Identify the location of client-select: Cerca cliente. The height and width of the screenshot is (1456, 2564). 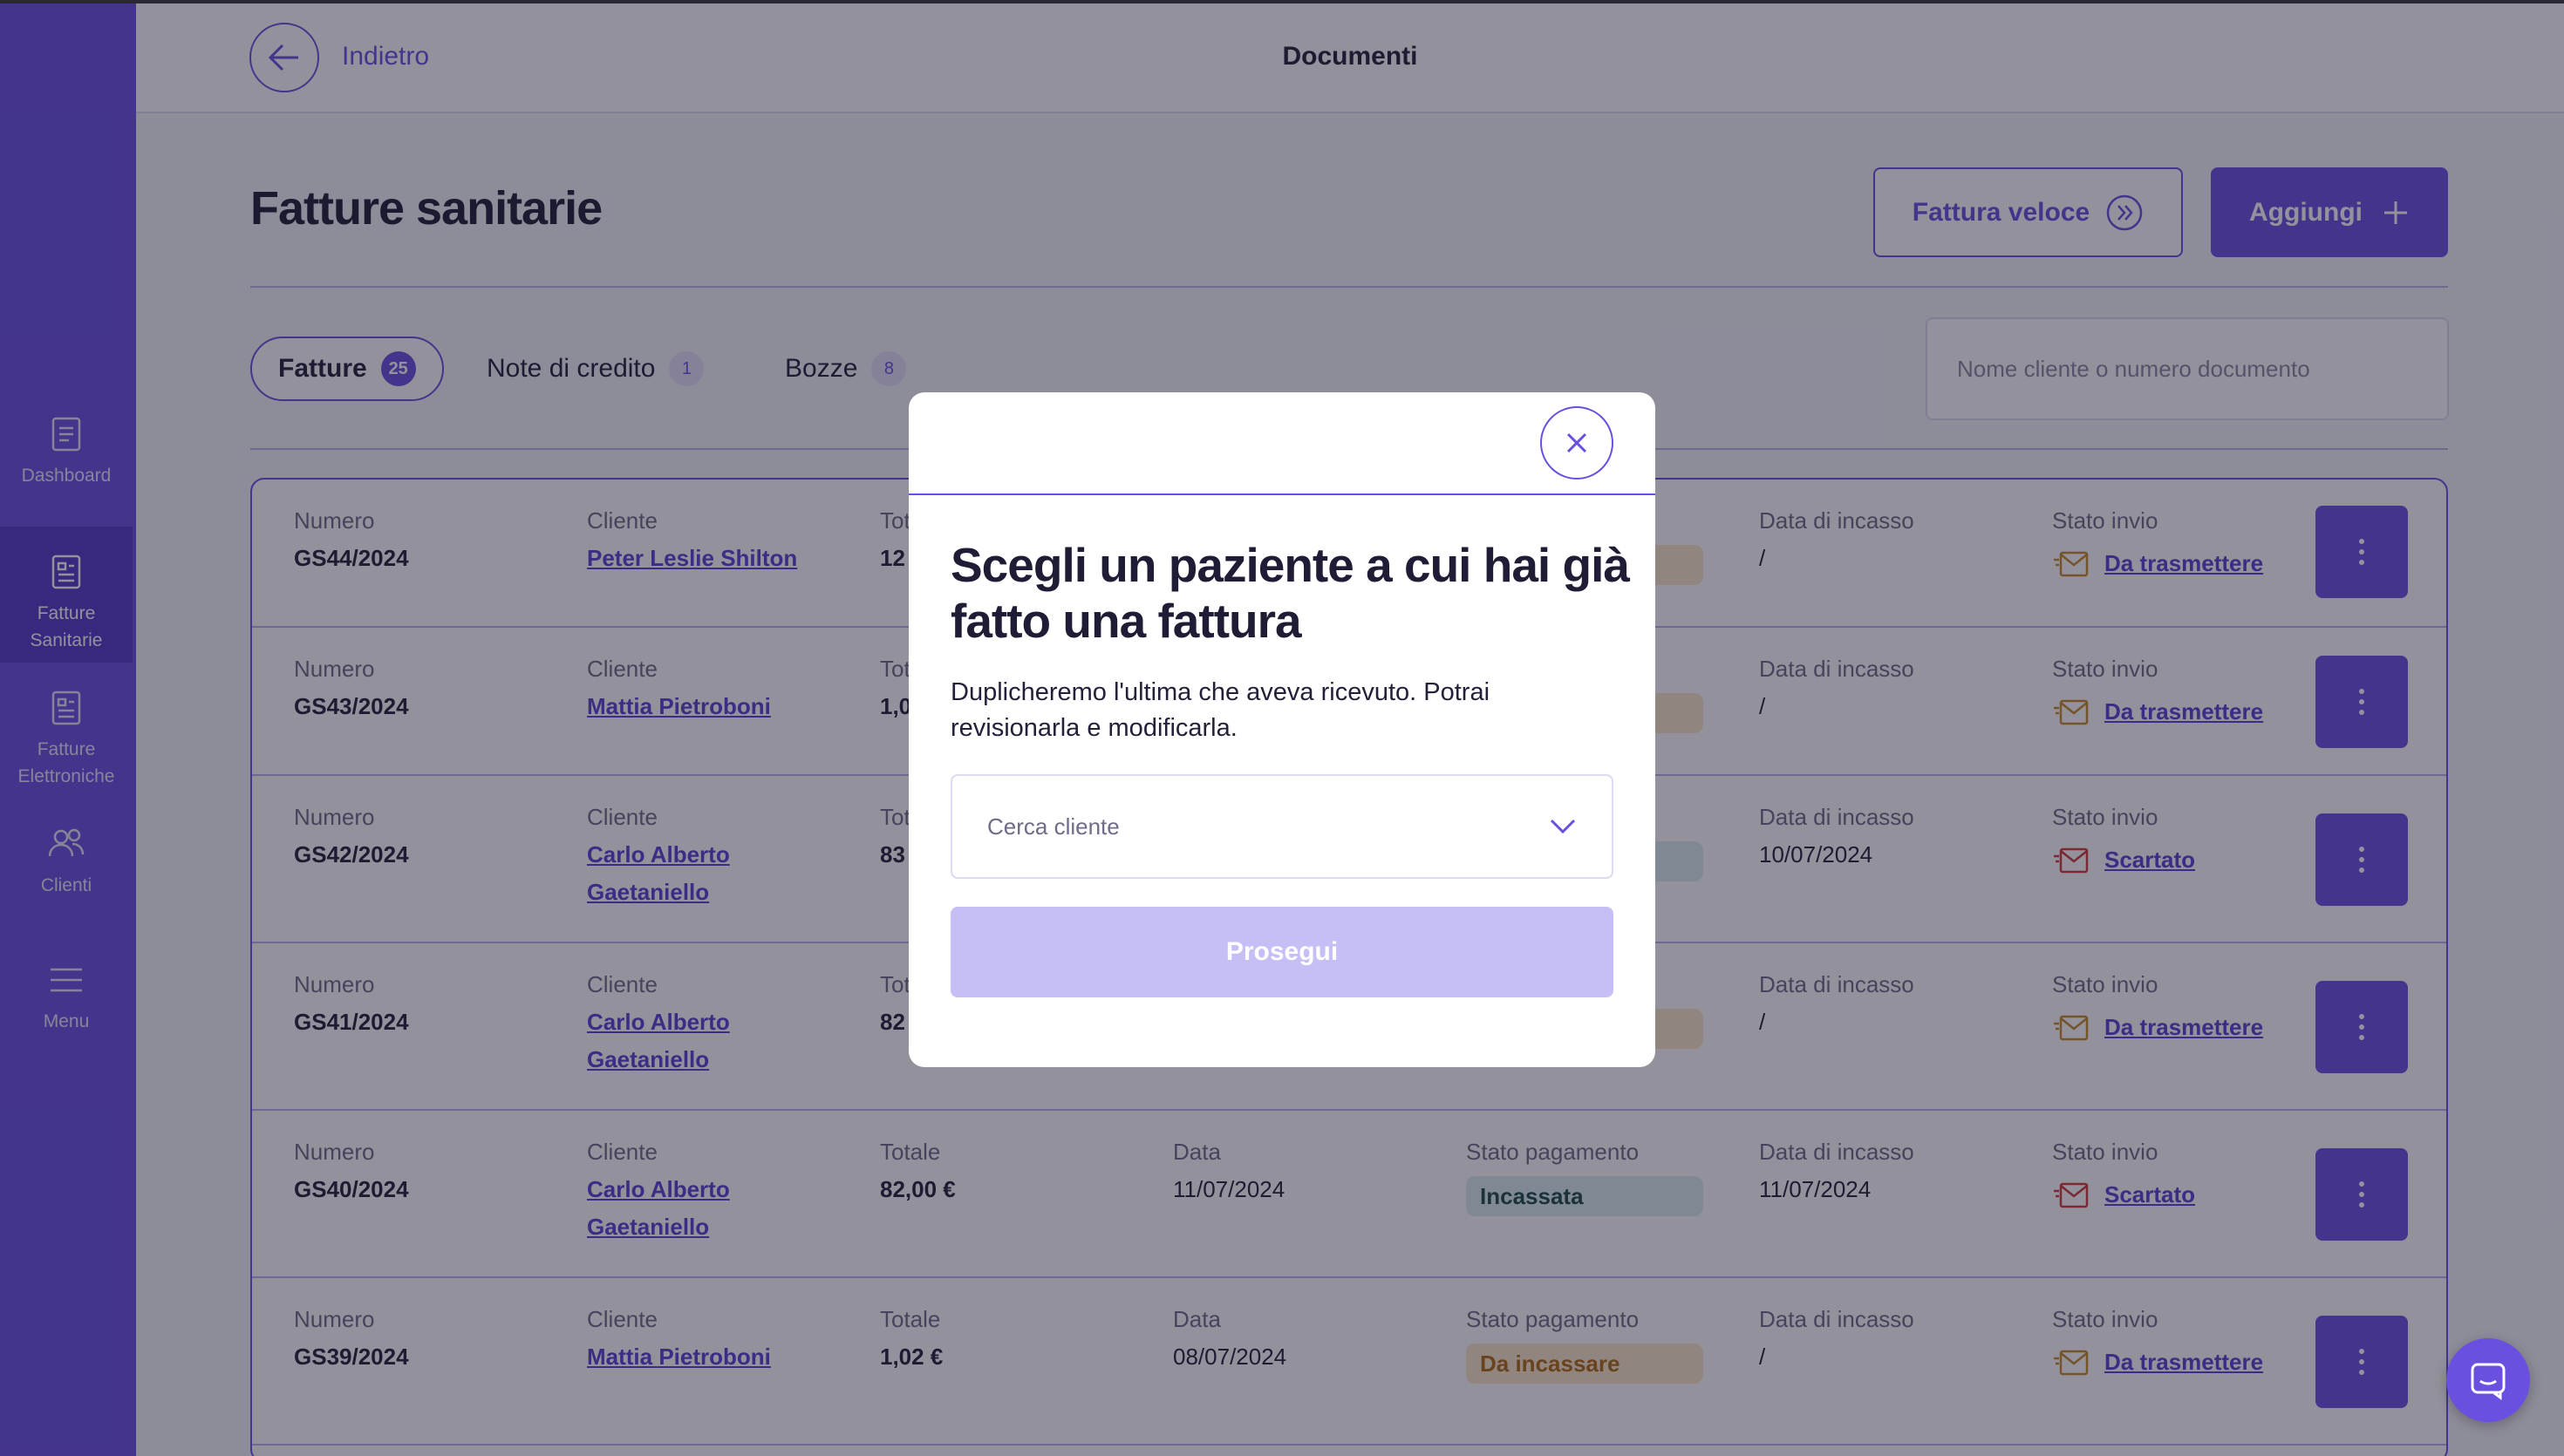
(1282, 826).